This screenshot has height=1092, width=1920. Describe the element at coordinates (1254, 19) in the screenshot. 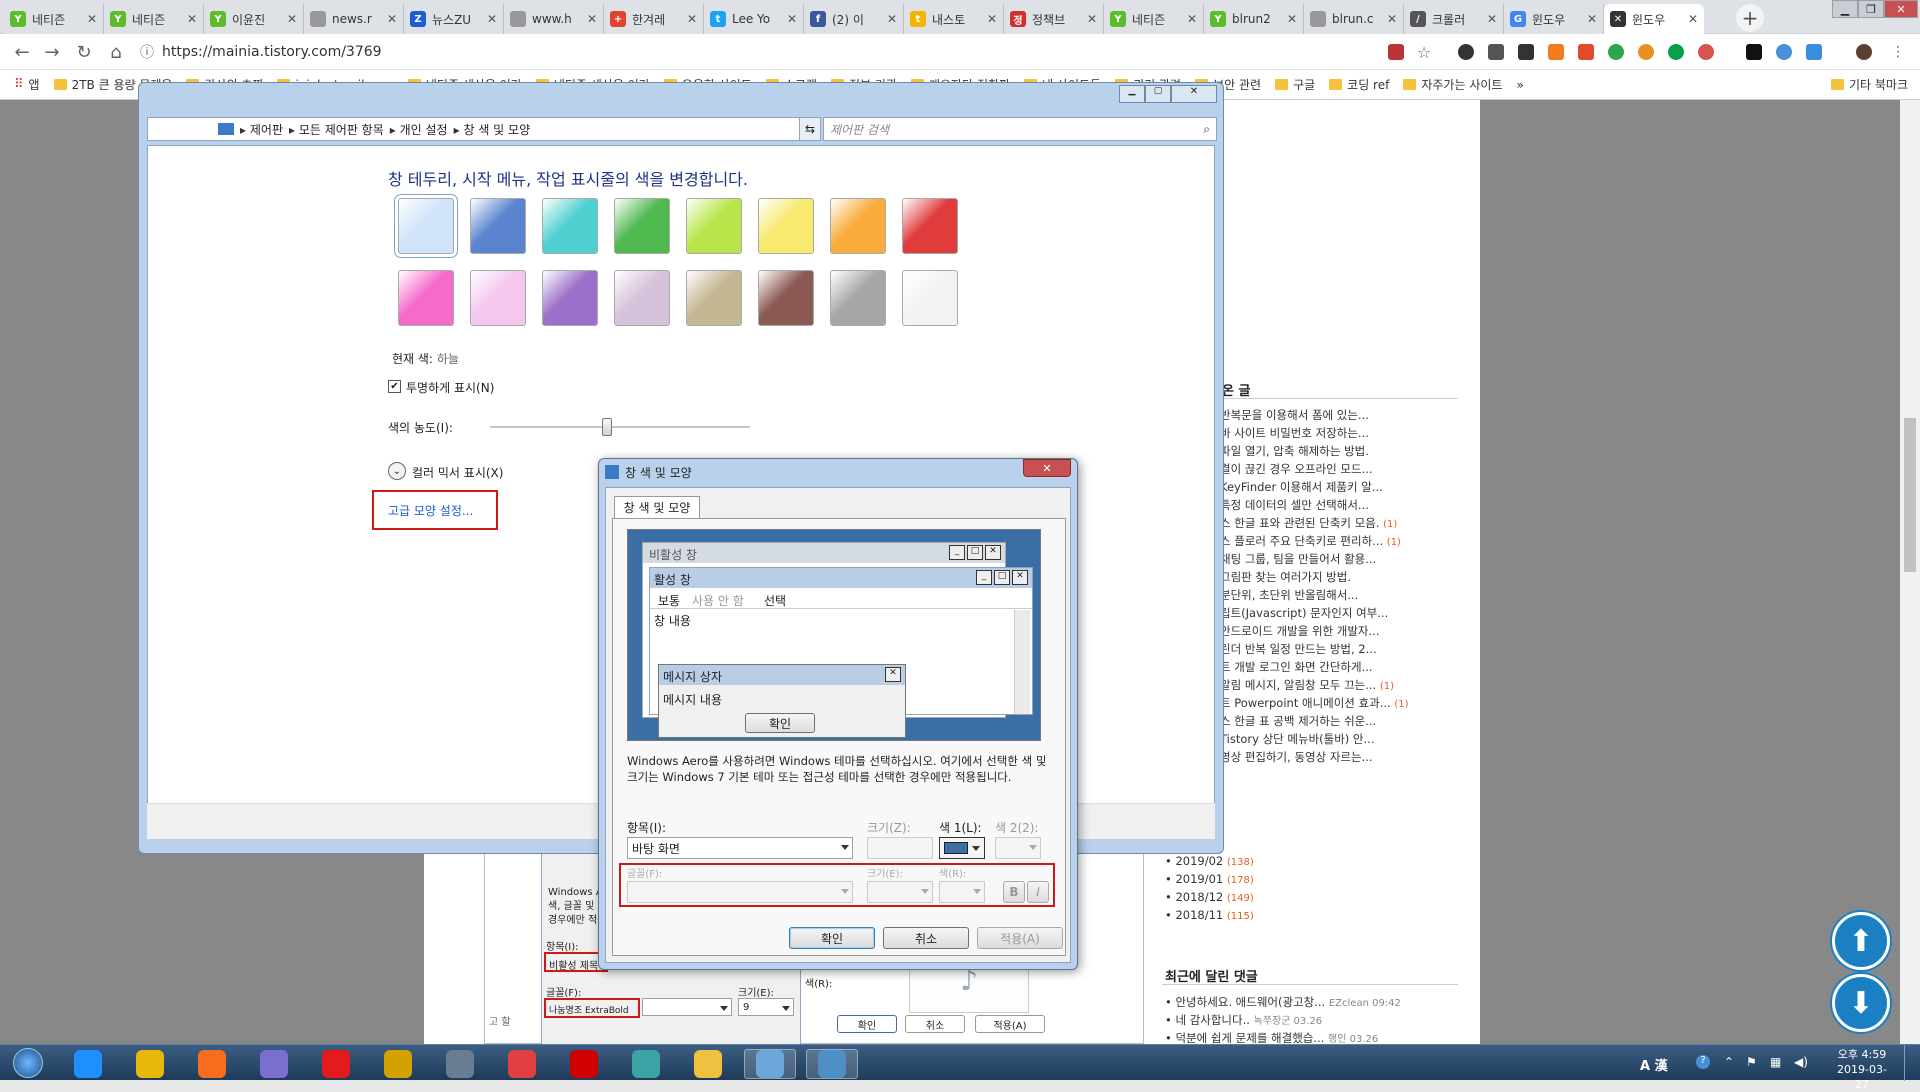

I see `tab-12: Yblrun2 ✕` at that location.